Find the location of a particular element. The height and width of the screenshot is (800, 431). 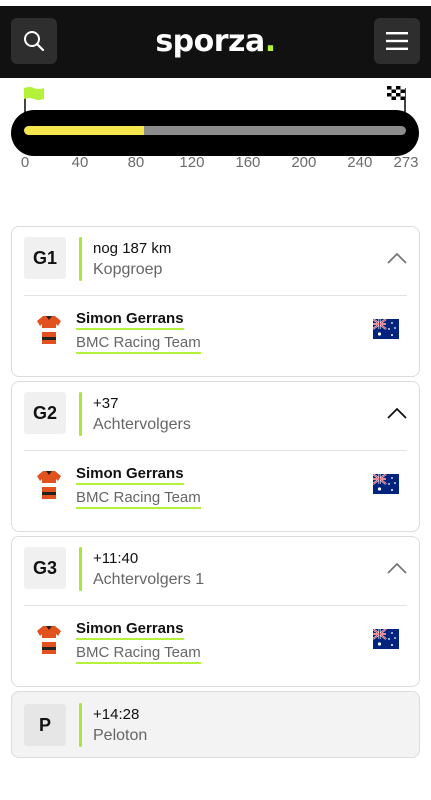

group-time: +37 is located at coordinates (106, 403).